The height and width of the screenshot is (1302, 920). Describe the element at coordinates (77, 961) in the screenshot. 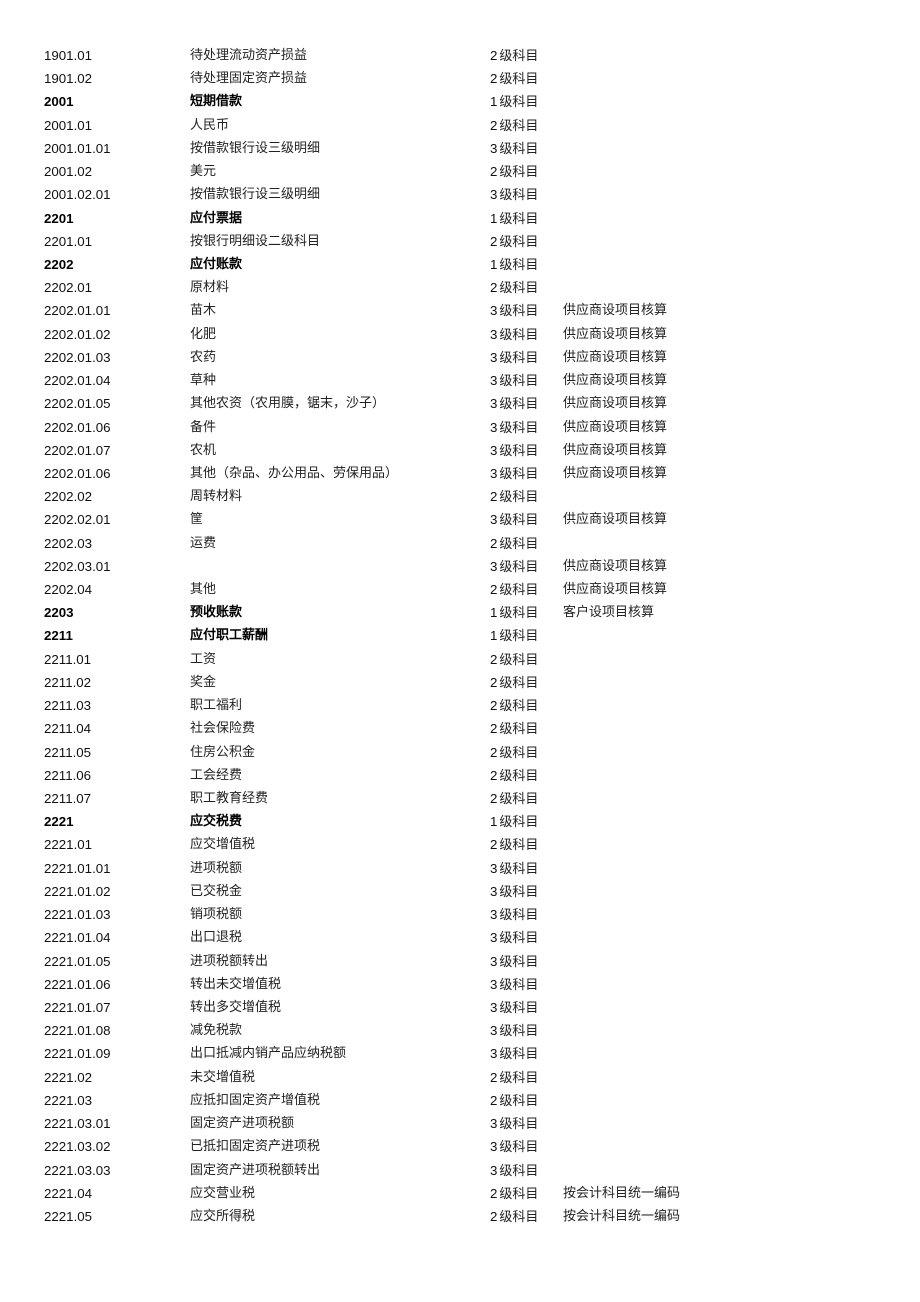

I see `account-code: 2221.01.05` at that location.